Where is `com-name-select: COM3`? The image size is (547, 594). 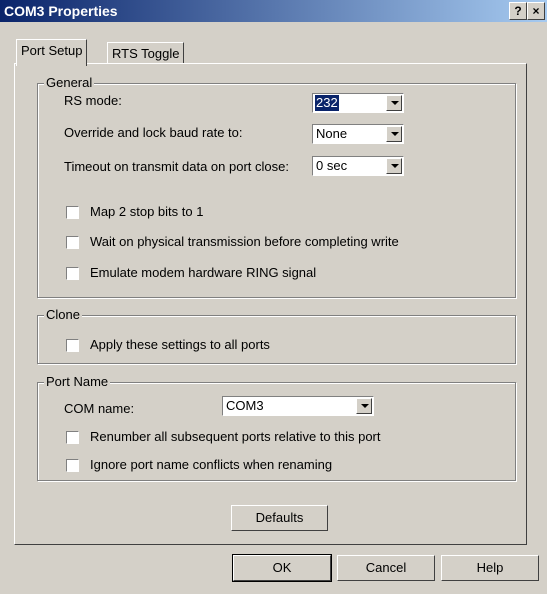
com-name-select: COM3 is located at coordinates (298, 406).